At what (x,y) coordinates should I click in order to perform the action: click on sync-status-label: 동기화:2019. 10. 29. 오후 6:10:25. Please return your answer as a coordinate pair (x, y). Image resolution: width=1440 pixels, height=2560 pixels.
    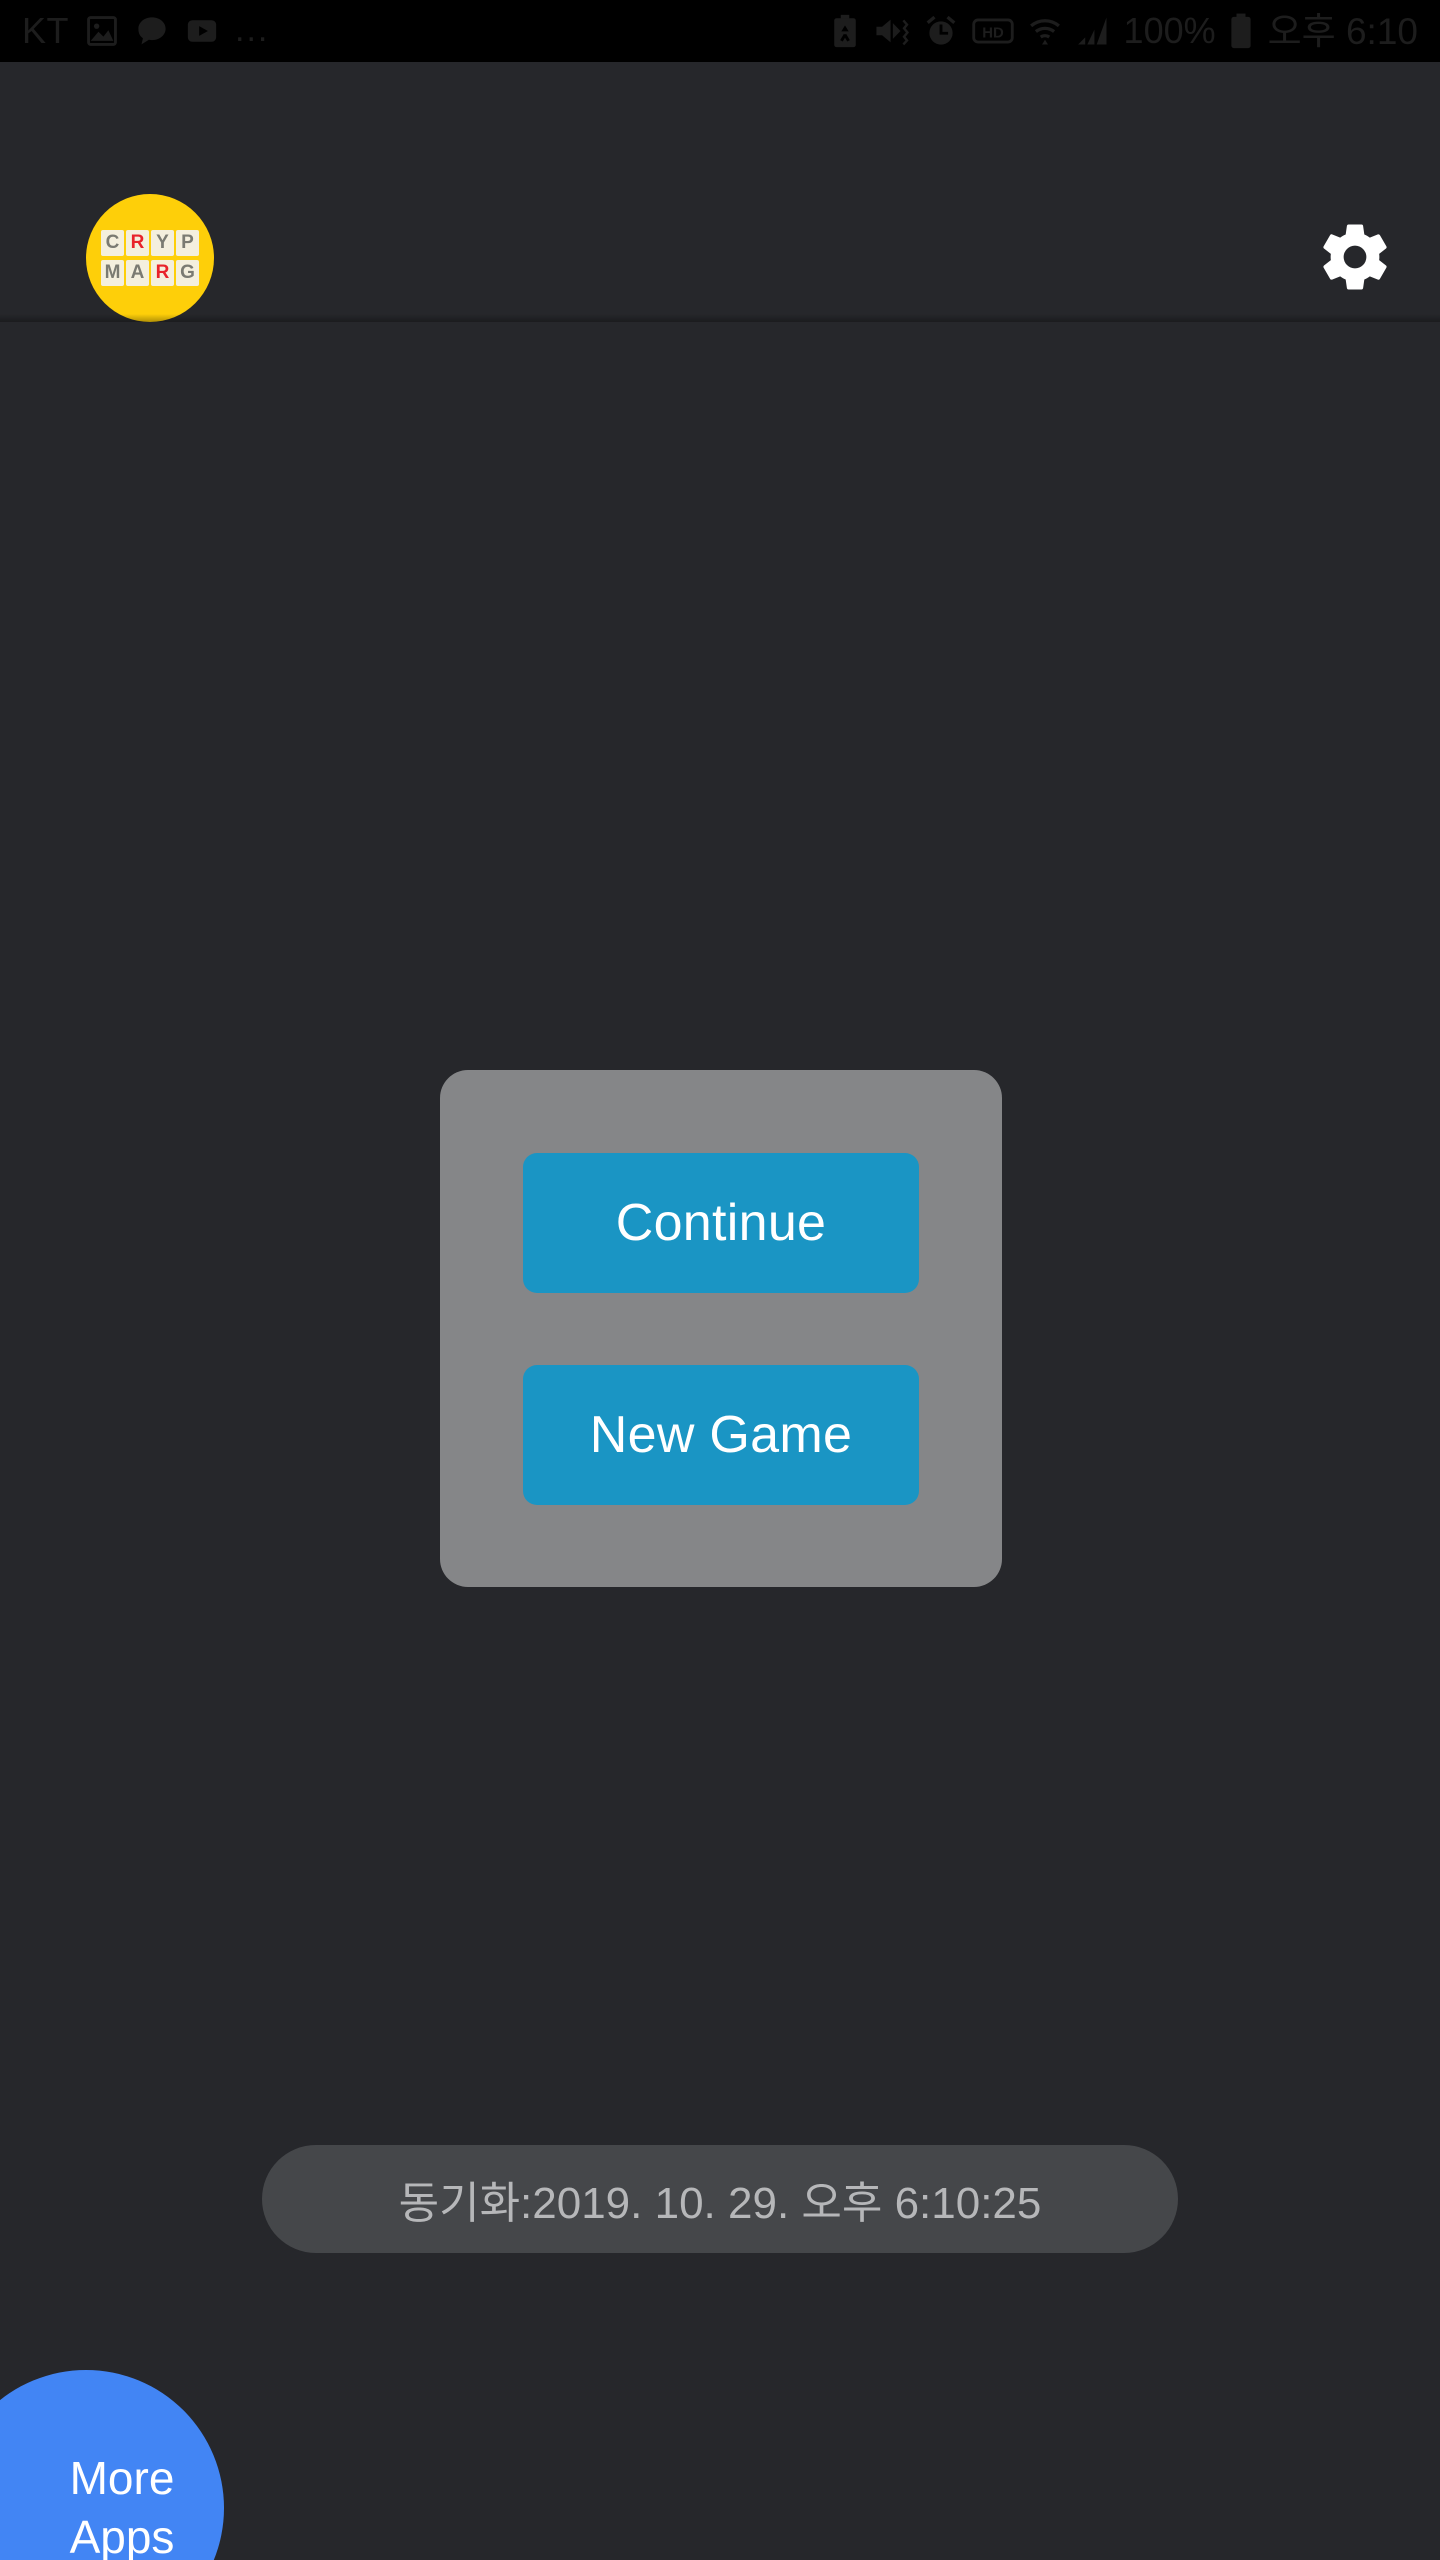
    Looking at the image, I should click on (720, 2203).